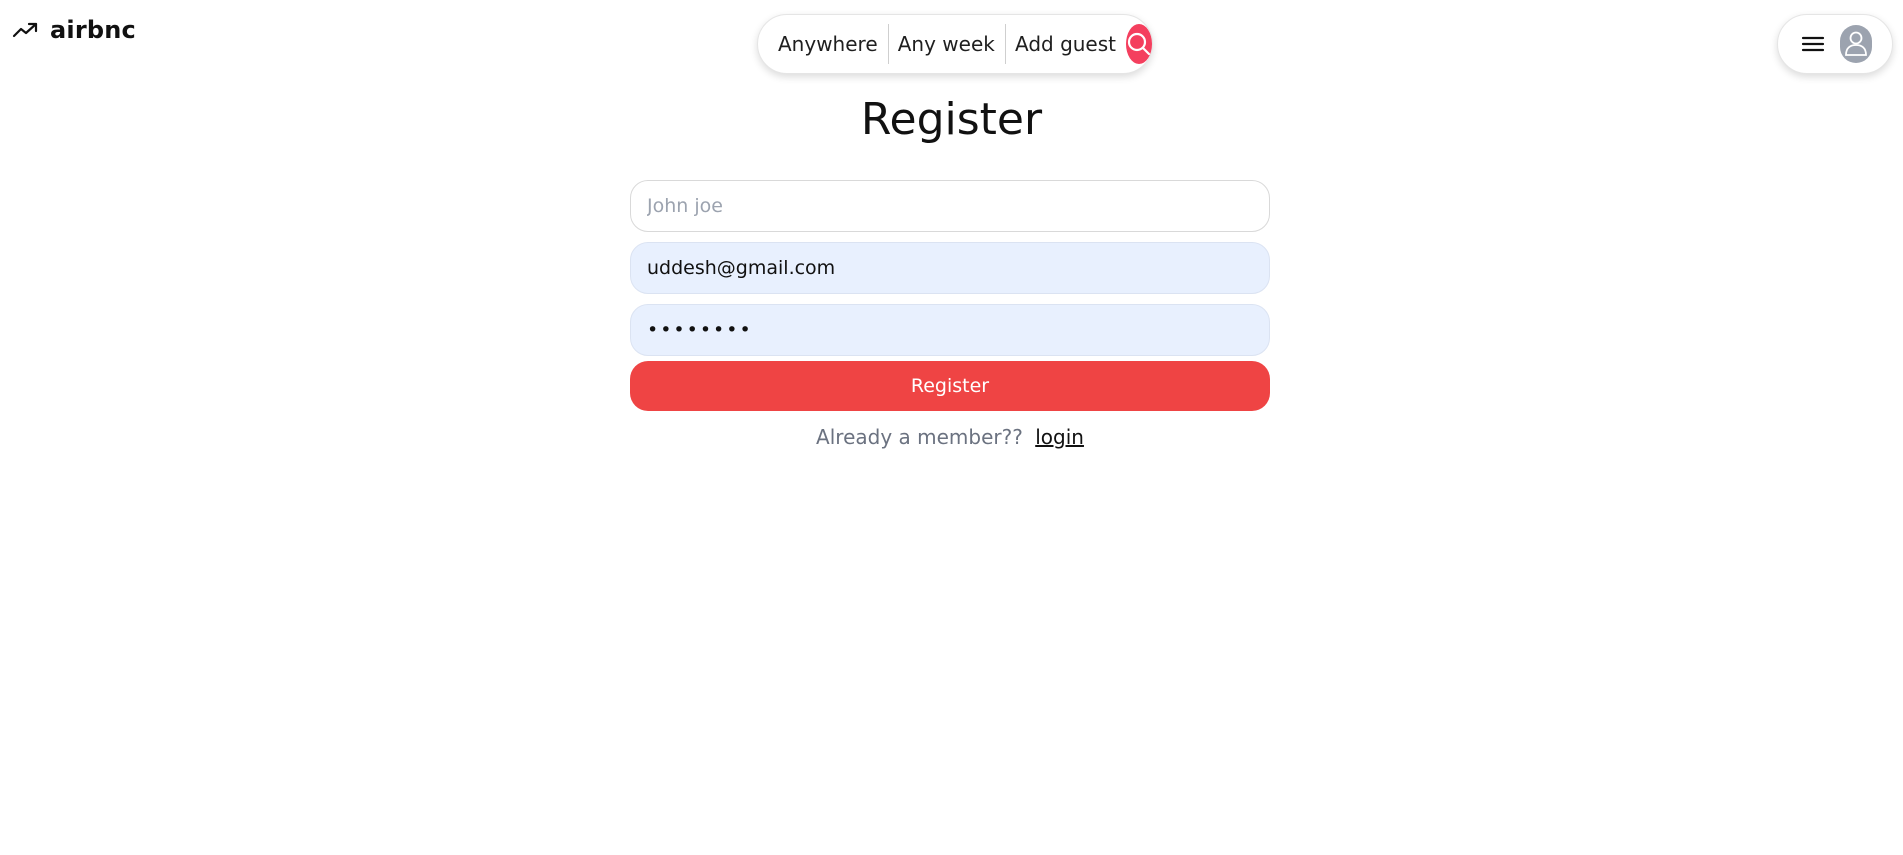 This screenshot has height=855, width=1903. What do you see at coordinates (951, 119) in the screenshot?
I see `page-title: Register` at bounding box center [951, 119].